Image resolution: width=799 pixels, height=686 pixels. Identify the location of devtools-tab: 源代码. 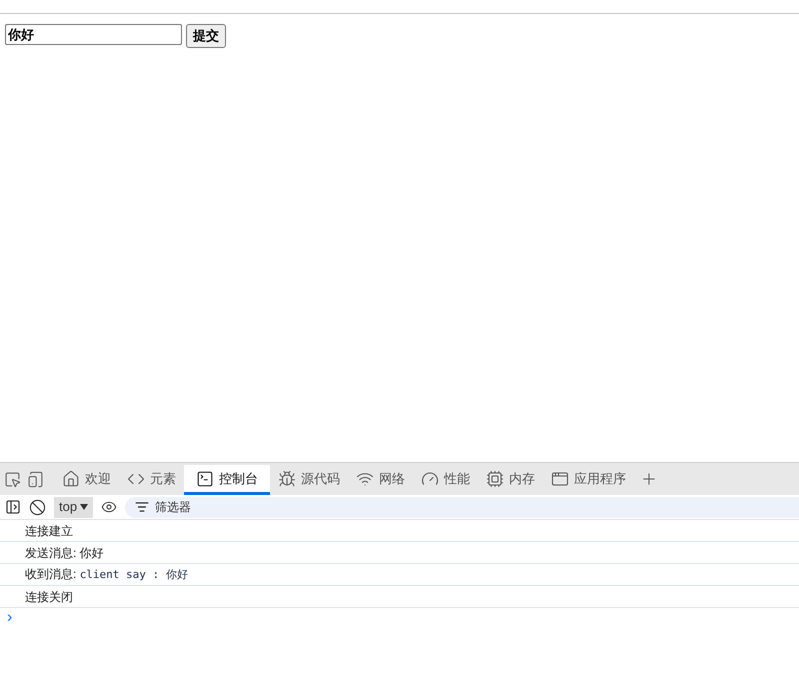
(309, 480).